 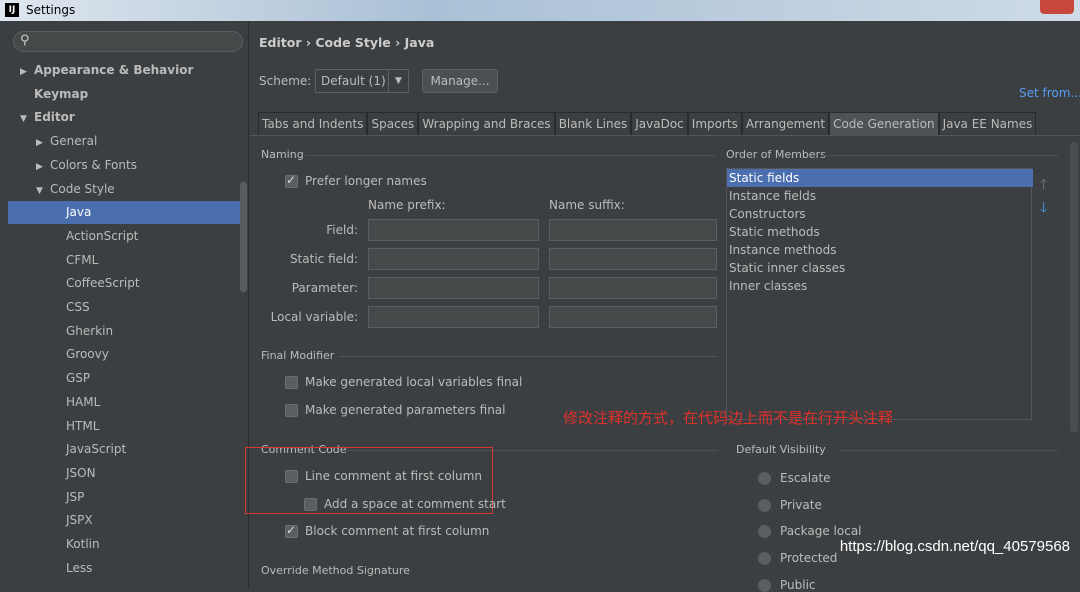 What do you see at coordinates (393, 123) in the screenshot?
I see `tab-item: Spaces` at bounding box center [393, 123].